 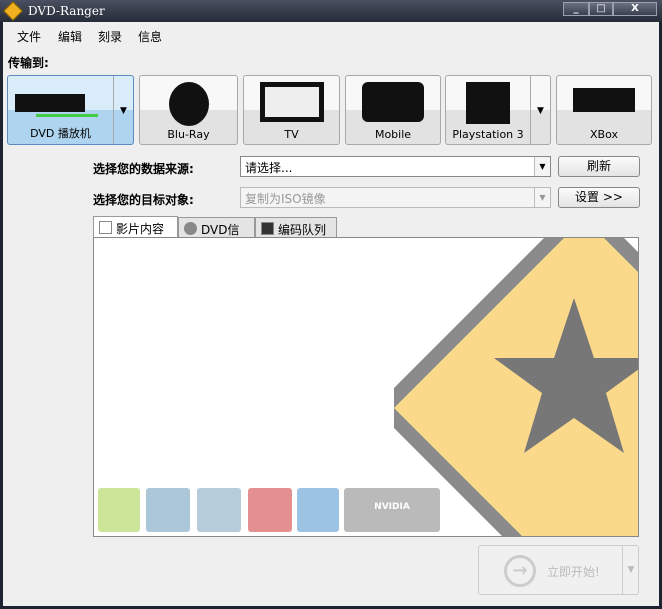 What do you see at coordinates (143, 169) in the screenshot?
I see `source-label: 选择您的数据来源:` at bounding box center [143, 169].